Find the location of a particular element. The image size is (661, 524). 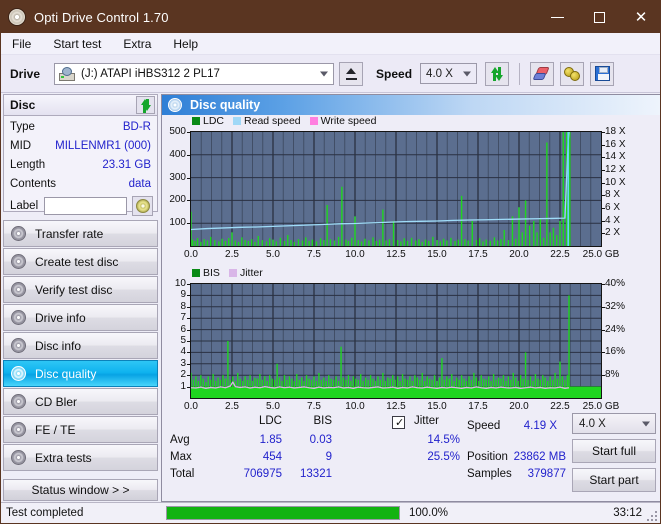

start-full-button: Start full is located at coordinates (614, 451).